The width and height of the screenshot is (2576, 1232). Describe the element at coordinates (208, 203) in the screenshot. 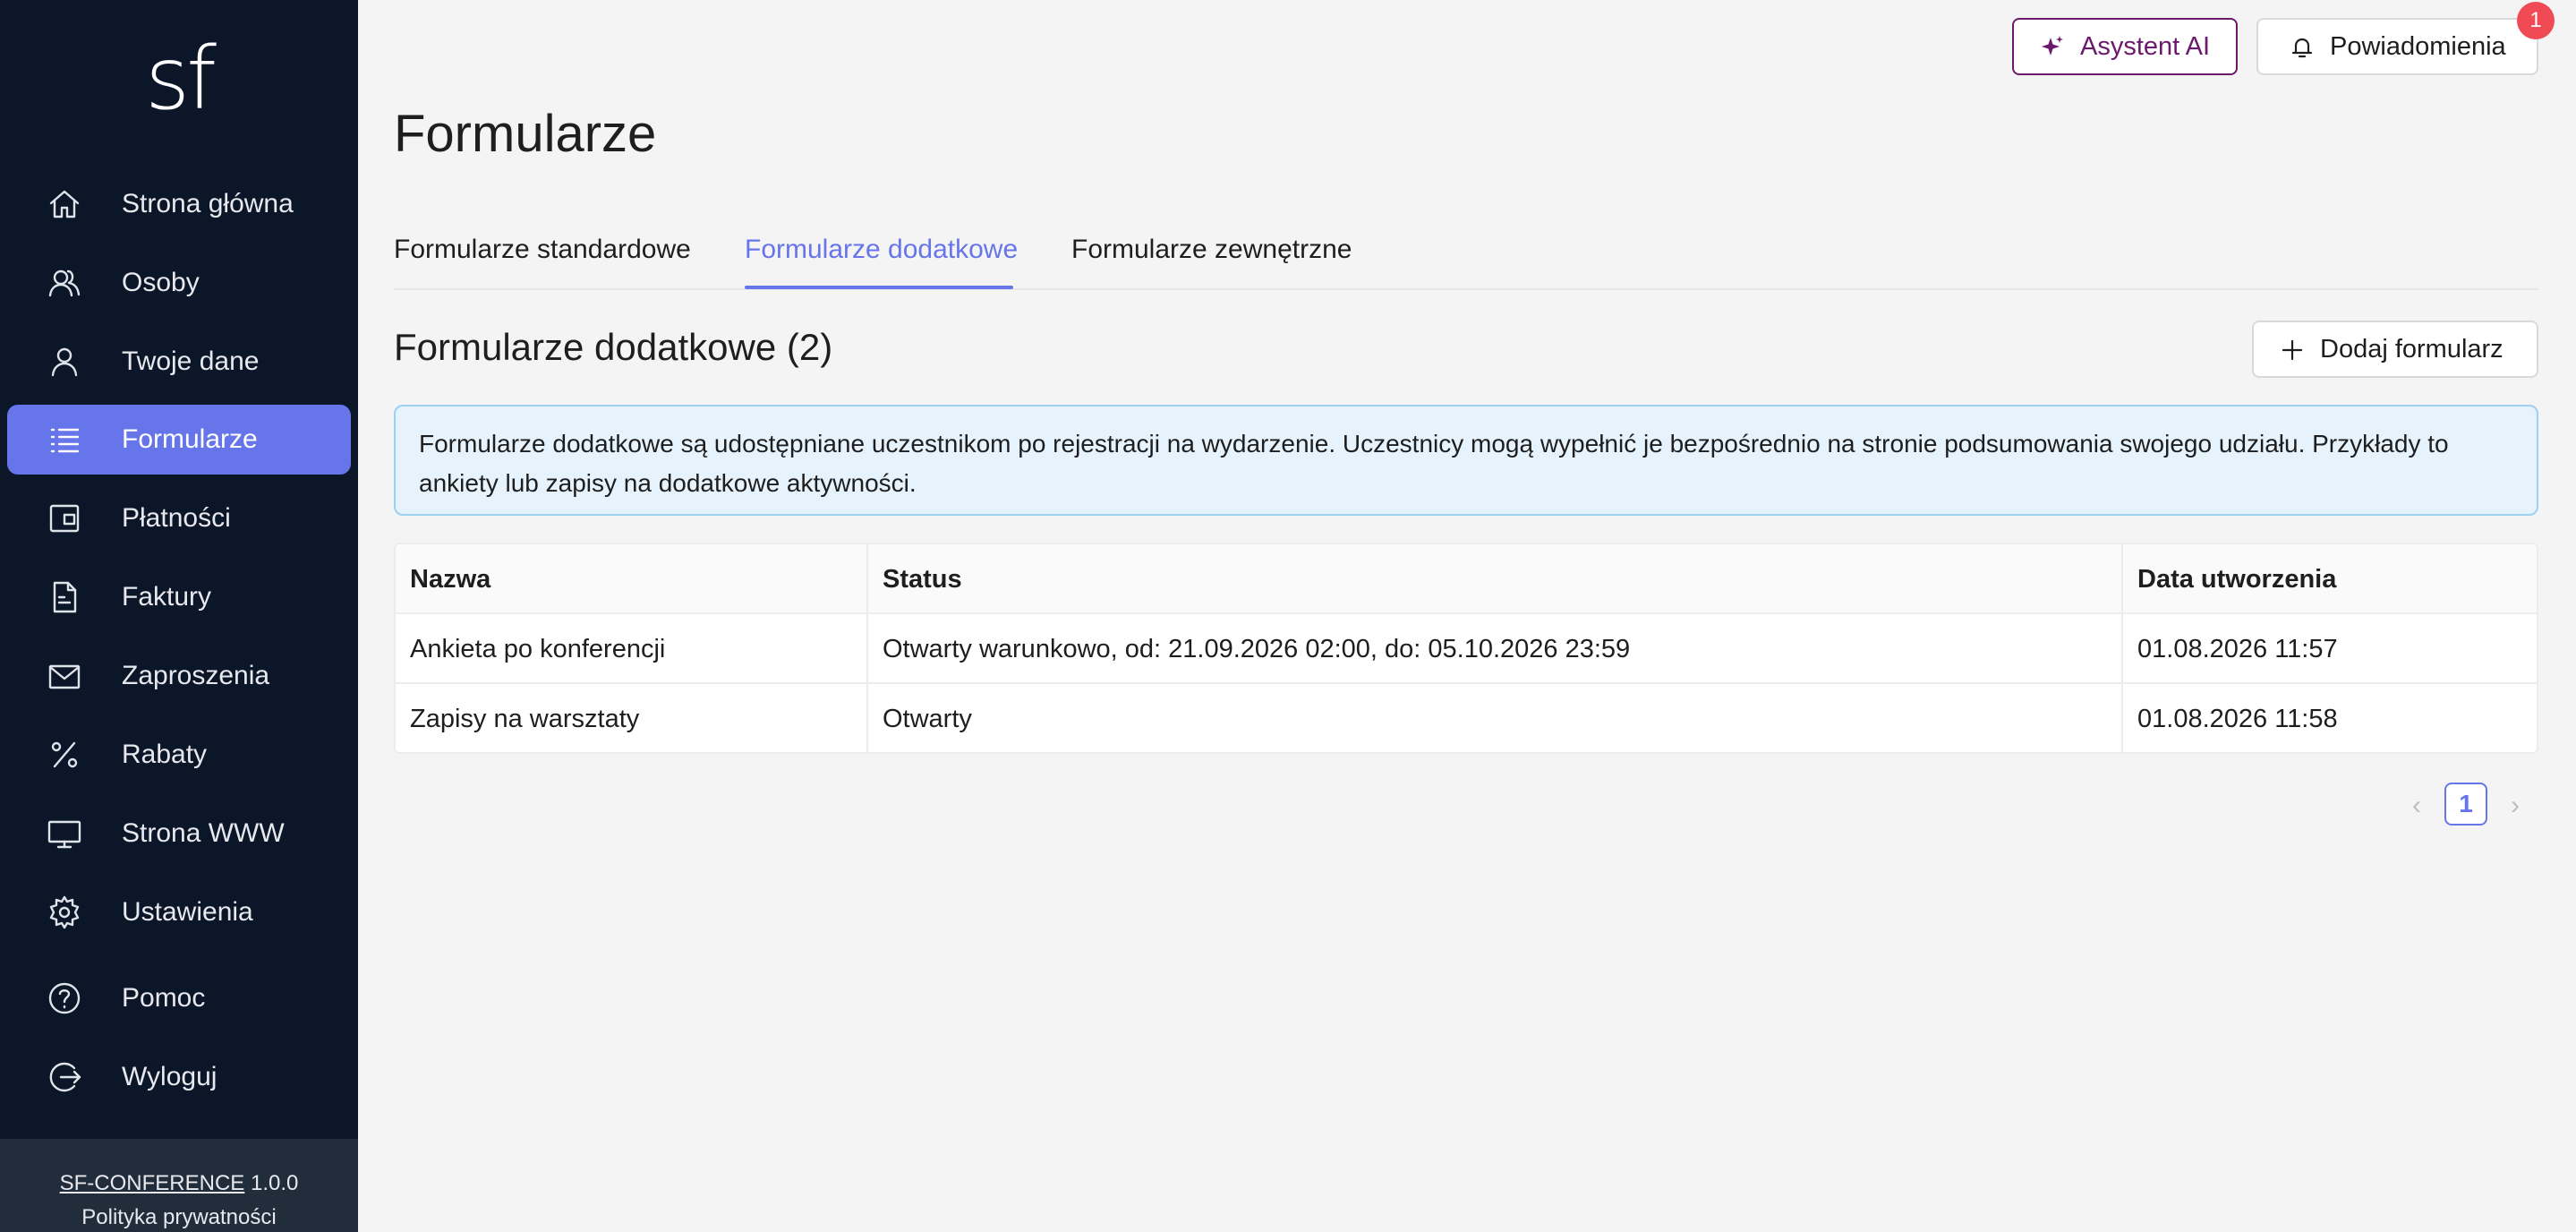

I see `sidebar-item-label: Strona główna` at that location.